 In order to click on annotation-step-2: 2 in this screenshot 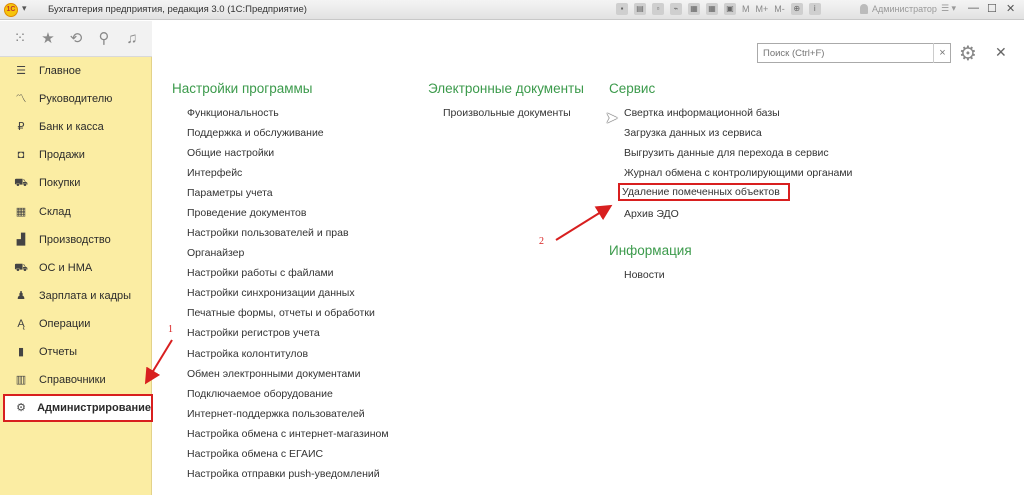, I will do `click(541, 241)`.